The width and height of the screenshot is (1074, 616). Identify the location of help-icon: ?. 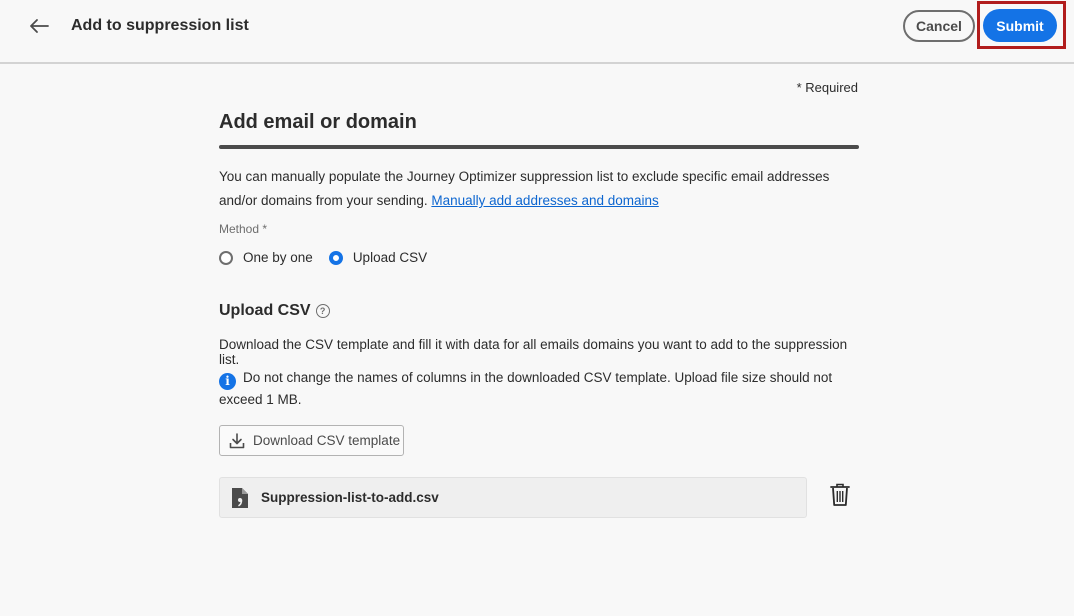
(322, 311).